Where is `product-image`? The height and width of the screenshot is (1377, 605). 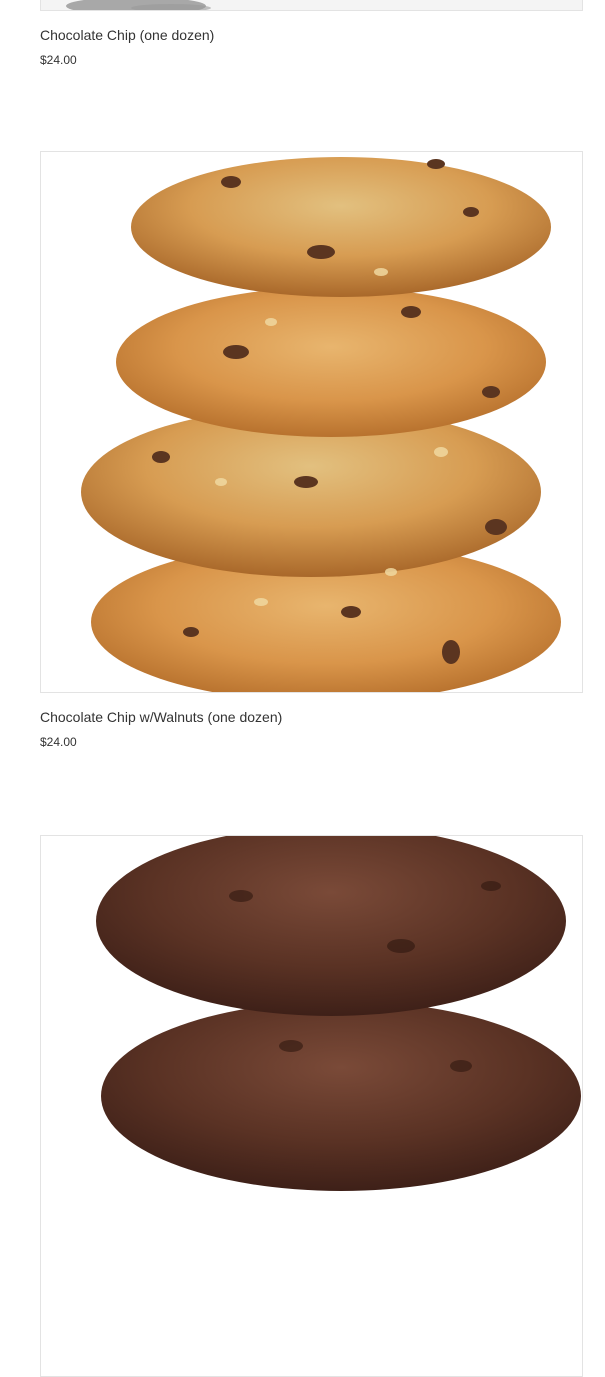
product-image is located at coordinates (311, 5).